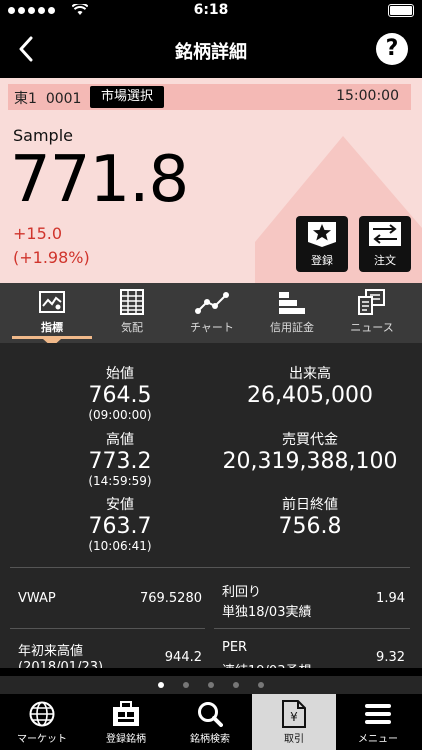 The image size is (422, 750). Describe the element at coordinates (401, 10) in the screenshot. I see `battery-icon` at that location.